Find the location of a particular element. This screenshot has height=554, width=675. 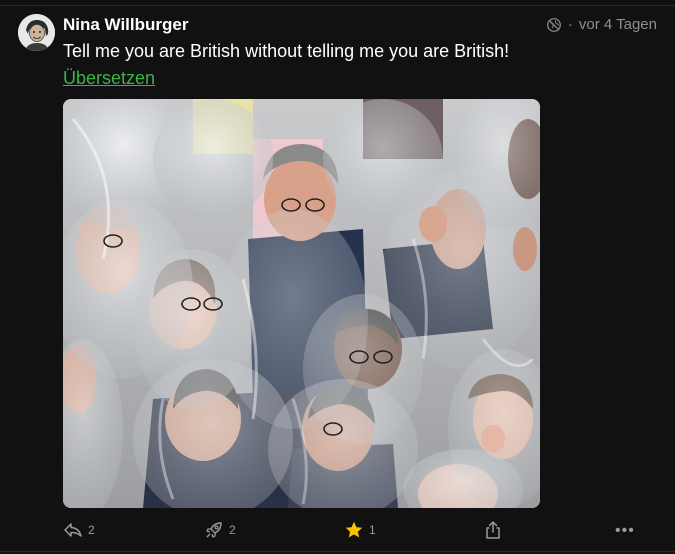

more-options-button: ••• is located at coordinates (625, 531).